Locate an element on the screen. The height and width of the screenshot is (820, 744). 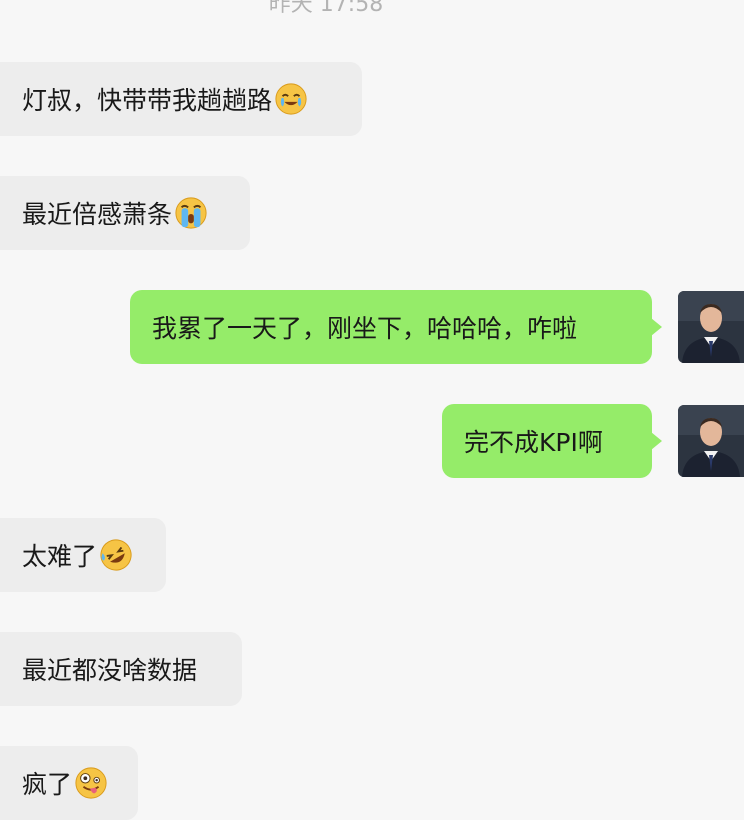
message-row-incoming: 灯叔，快带带我趟趟路 is located at coordinates (181, 99).